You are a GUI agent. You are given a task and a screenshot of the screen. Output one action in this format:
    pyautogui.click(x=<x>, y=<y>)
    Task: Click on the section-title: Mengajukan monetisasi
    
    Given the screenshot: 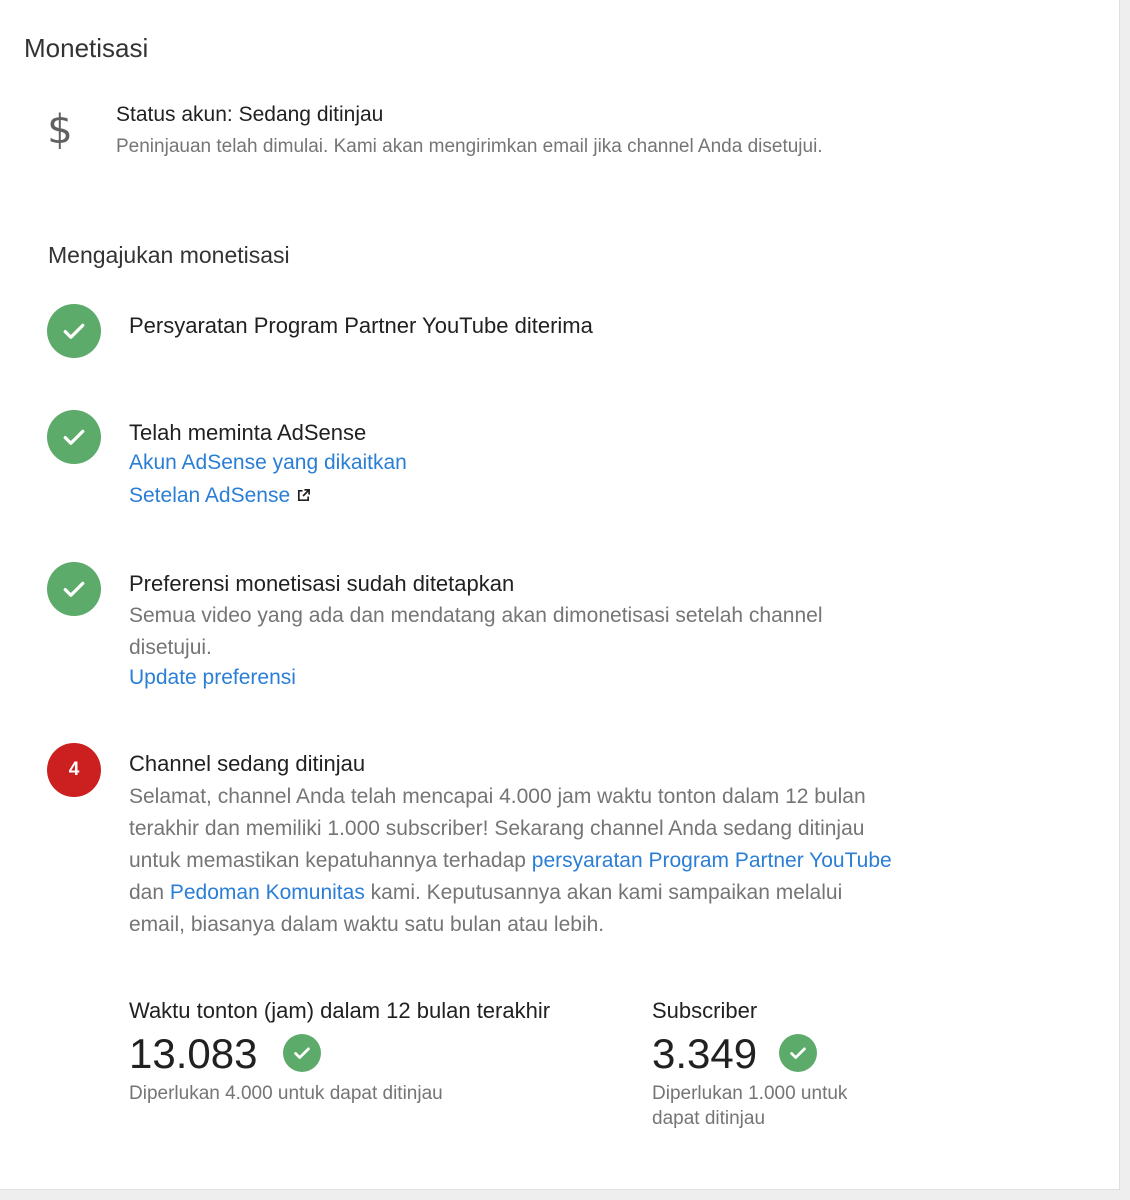 What is the action you would take?
    pyautogui.click(x=169, y=255)
    